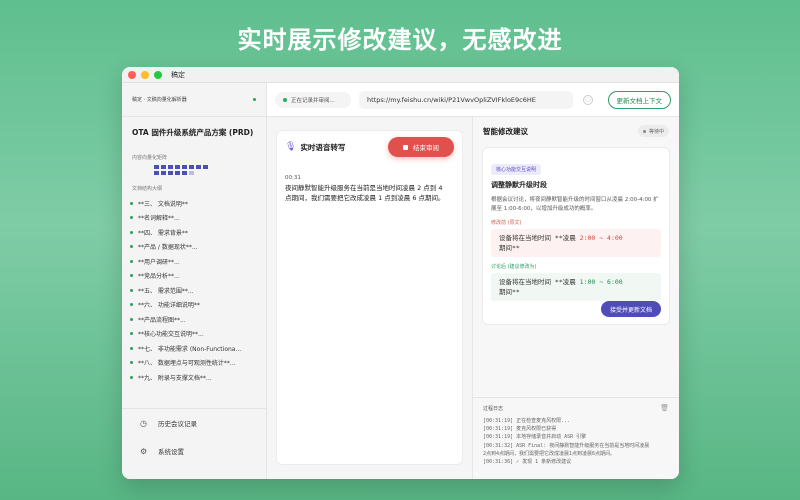 This screenshot has height=500, width=800. Describe the element at coordinates (194, 100) in the screenshot. I see `sidebar-header: 稿定 · 文稿向量化解析器` at that location.